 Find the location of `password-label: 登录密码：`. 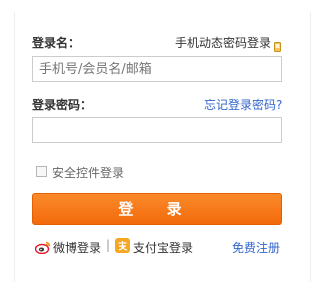

password-label: 登录密码： is located at coordinates (62, 105).